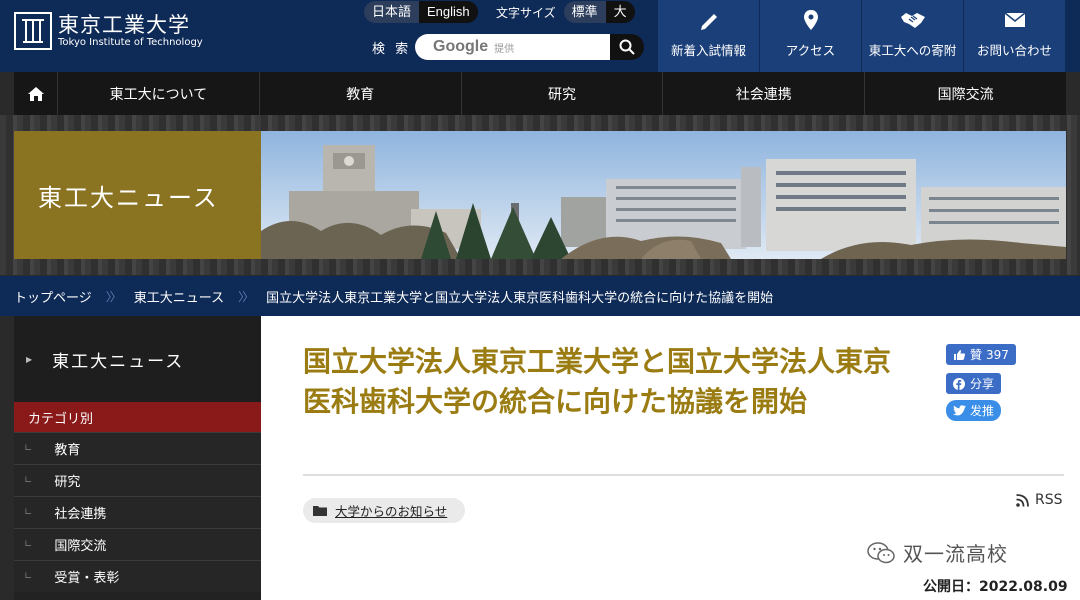 The image size is (1080, 600). Describe the element at coordinates (320, 511) in the screenshot. I see `folder-icon` at that location.